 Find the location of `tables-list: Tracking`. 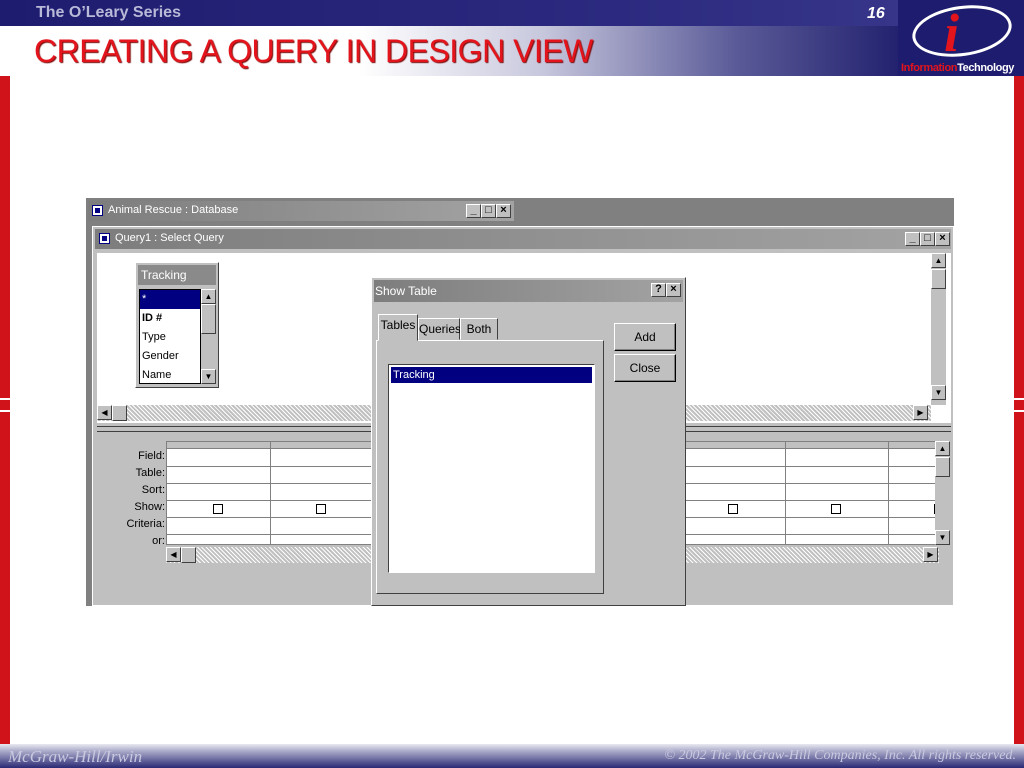

tables-list: Tracking is located at coordinates (491, 468).